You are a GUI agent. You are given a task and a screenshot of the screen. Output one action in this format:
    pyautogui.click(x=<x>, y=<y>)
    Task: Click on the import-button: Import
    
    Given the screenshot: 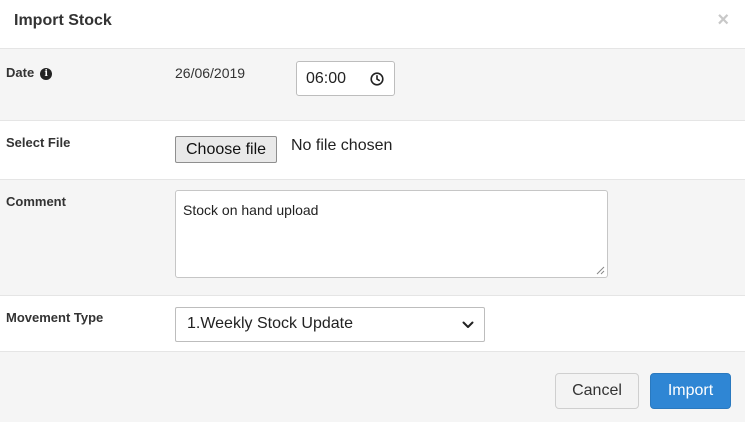 What is the action you would take?
    pyautogui.click(x=690, y=391)
    